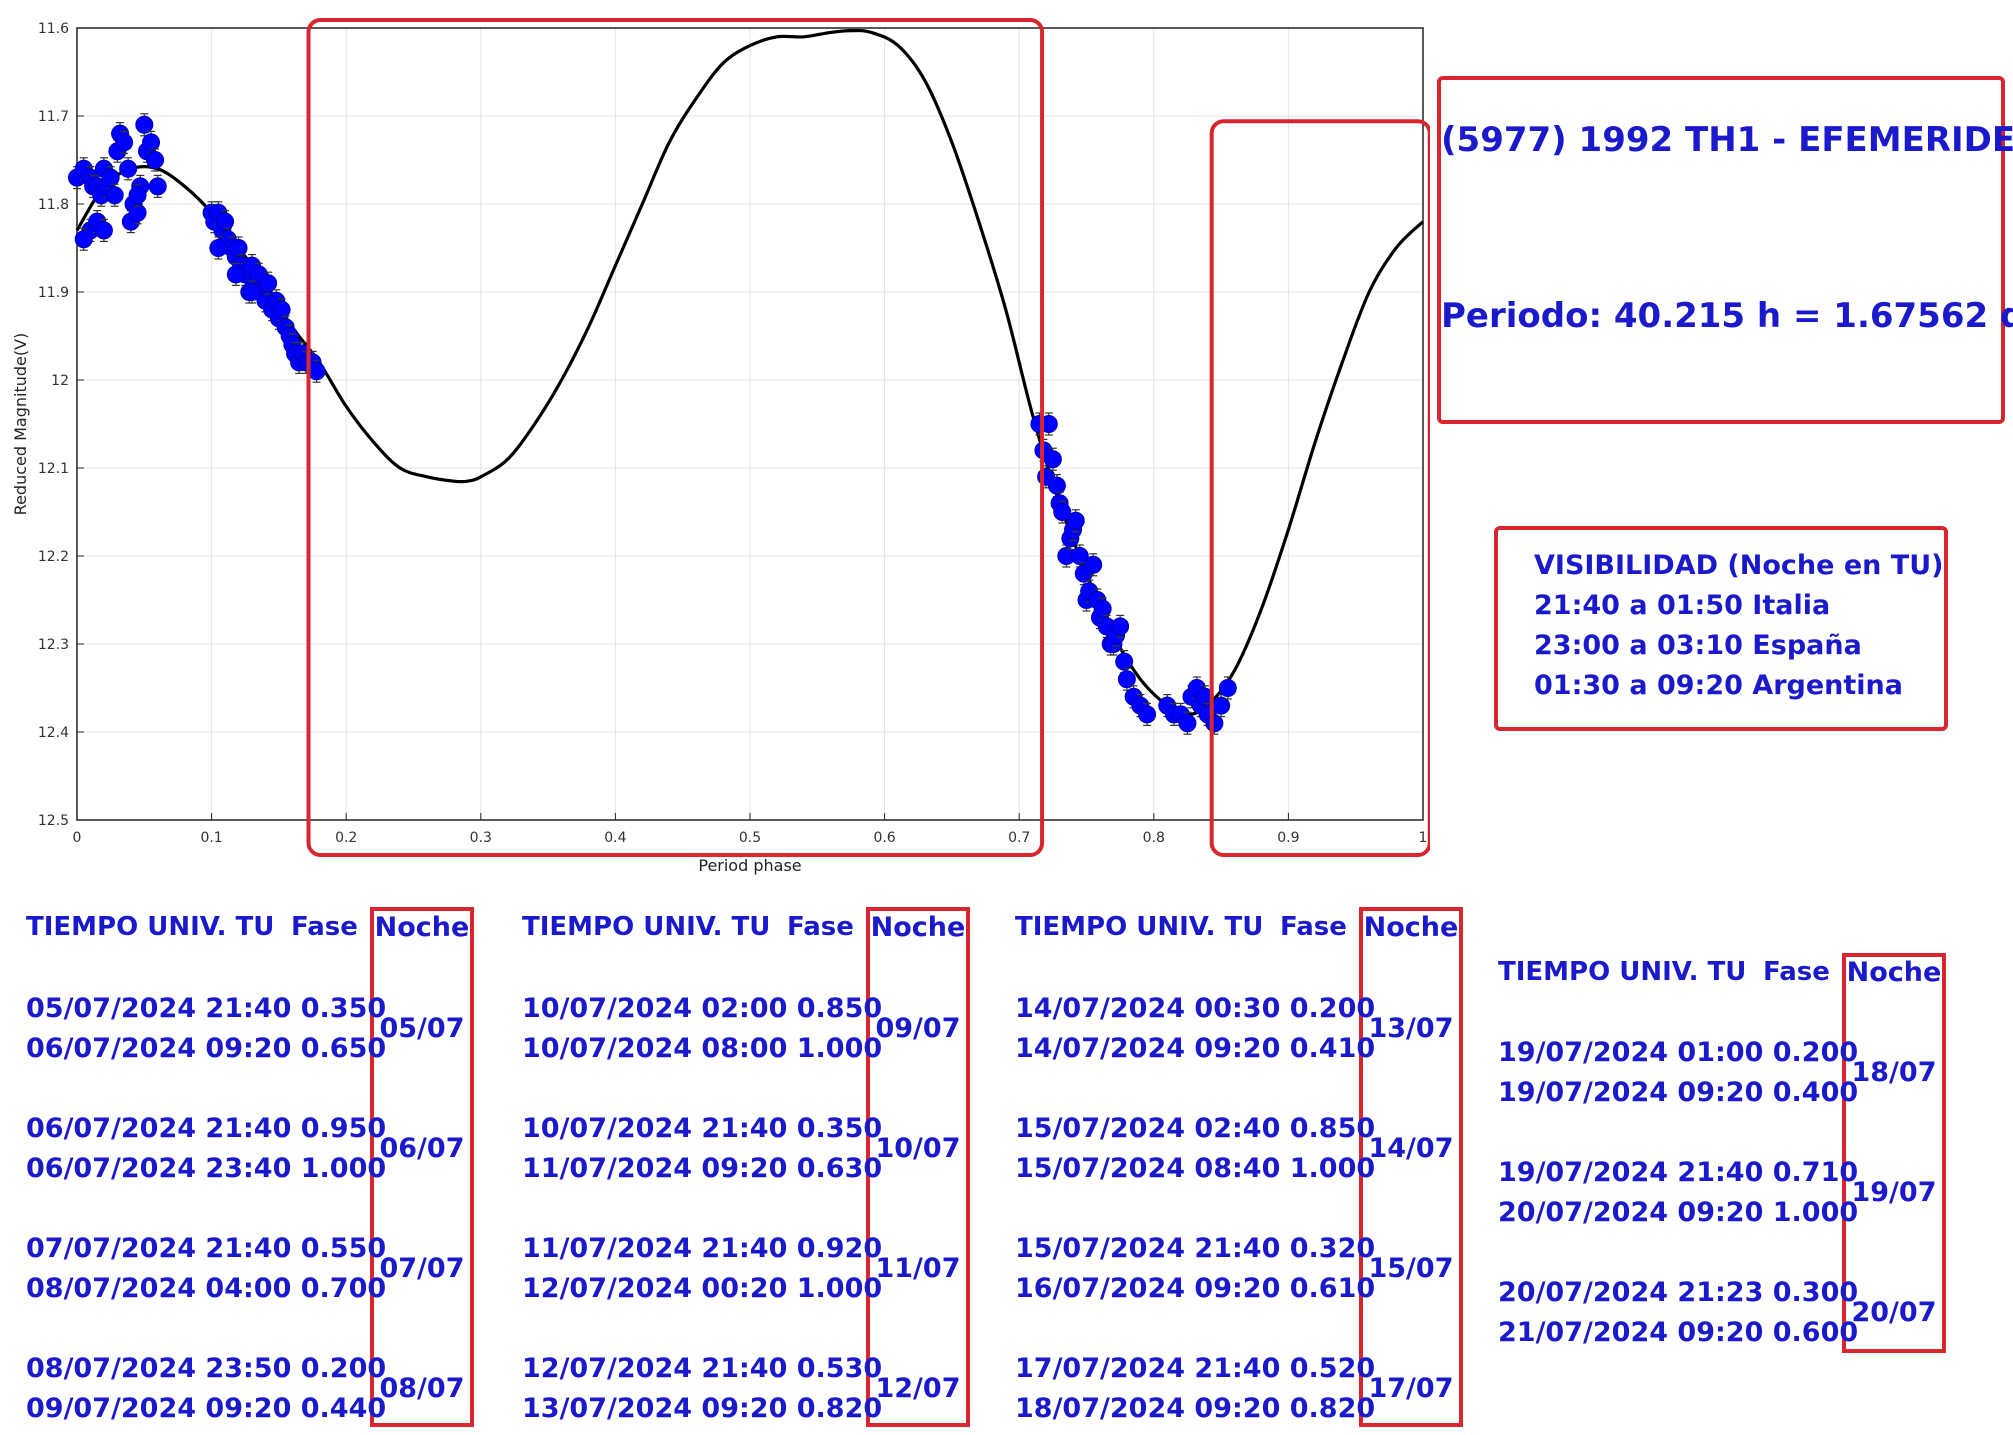 This screenshot has height=1435, width=2013. I want to click on table-2-row-3-end: 12/07/2024 00:20 1.000, so click(702, 1288).